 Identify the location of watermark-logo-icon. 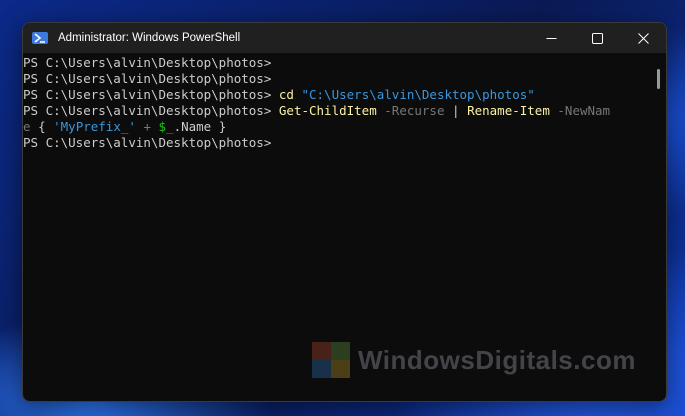
(331, 360).